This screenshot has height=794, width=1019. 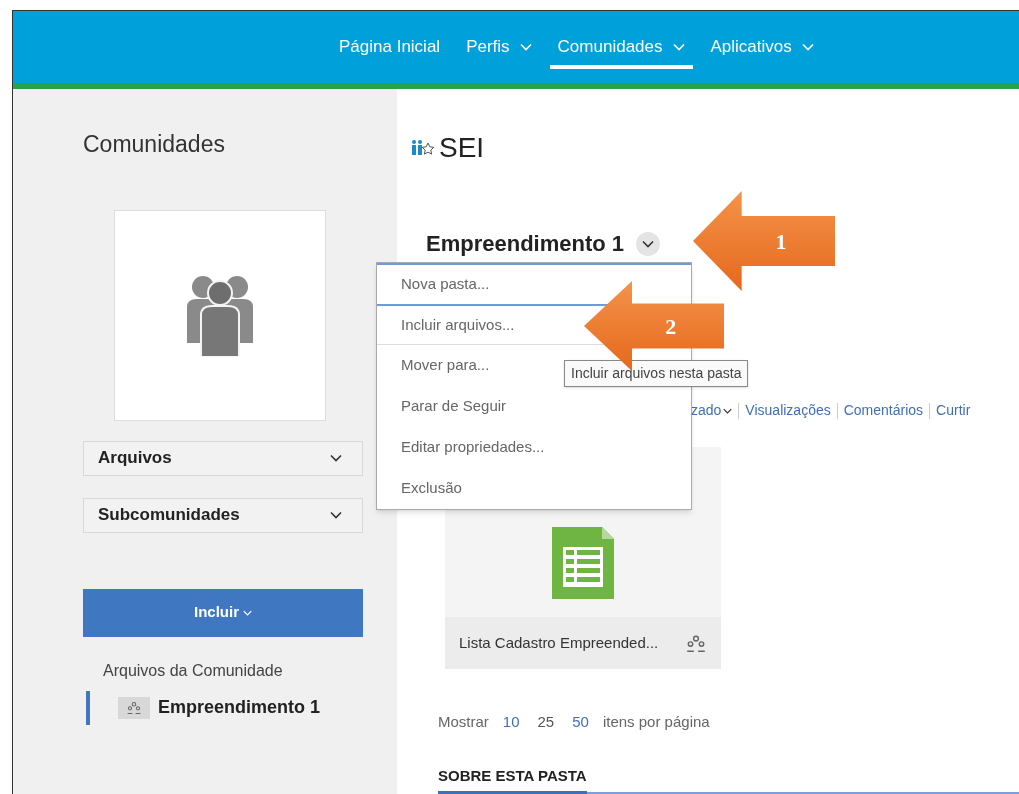 I want to click on sort-link: Visualizações, so click(x=788, y=410).